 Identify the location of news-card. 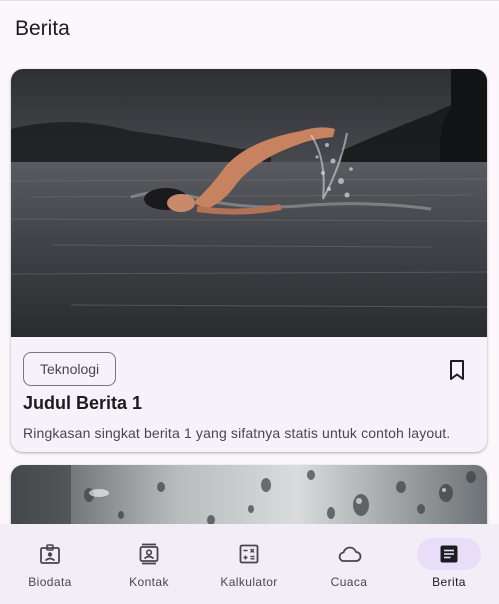
(249, 494).